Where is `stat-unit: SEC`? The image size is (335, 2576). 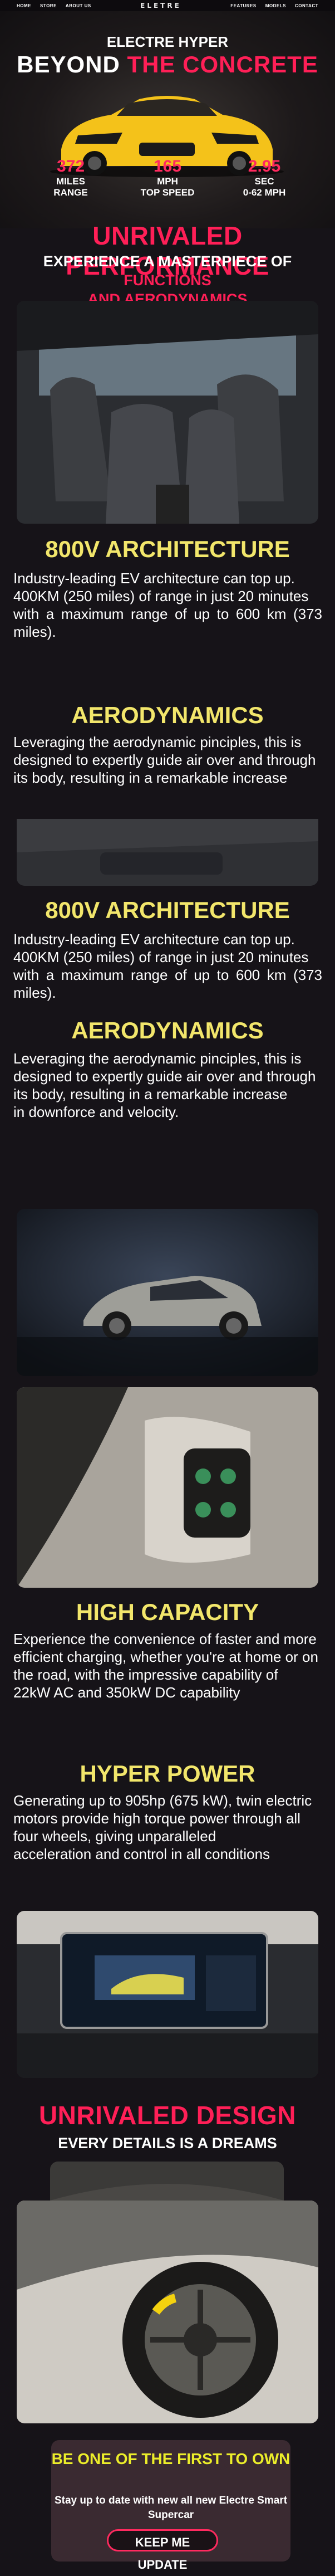 stat-unit: SEC is located at coordinates (264, 181).